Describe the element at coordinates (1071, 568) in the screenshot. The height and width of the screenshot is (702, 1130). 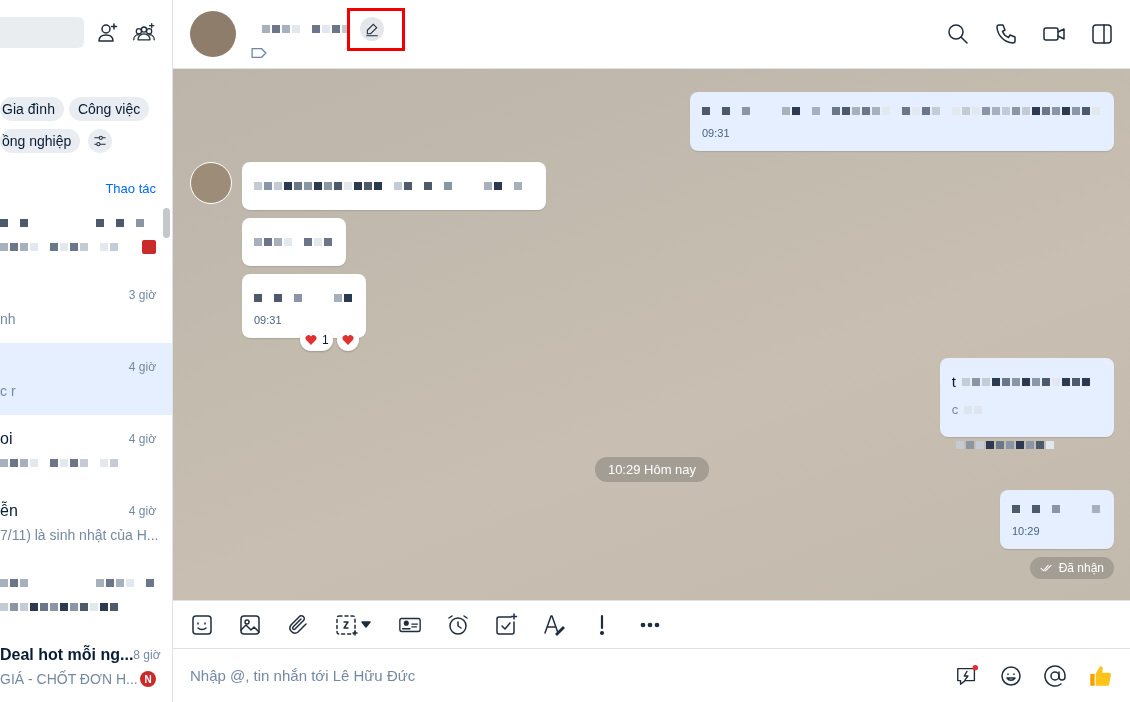
I see `delivery-status: Đã nhận` at that location.